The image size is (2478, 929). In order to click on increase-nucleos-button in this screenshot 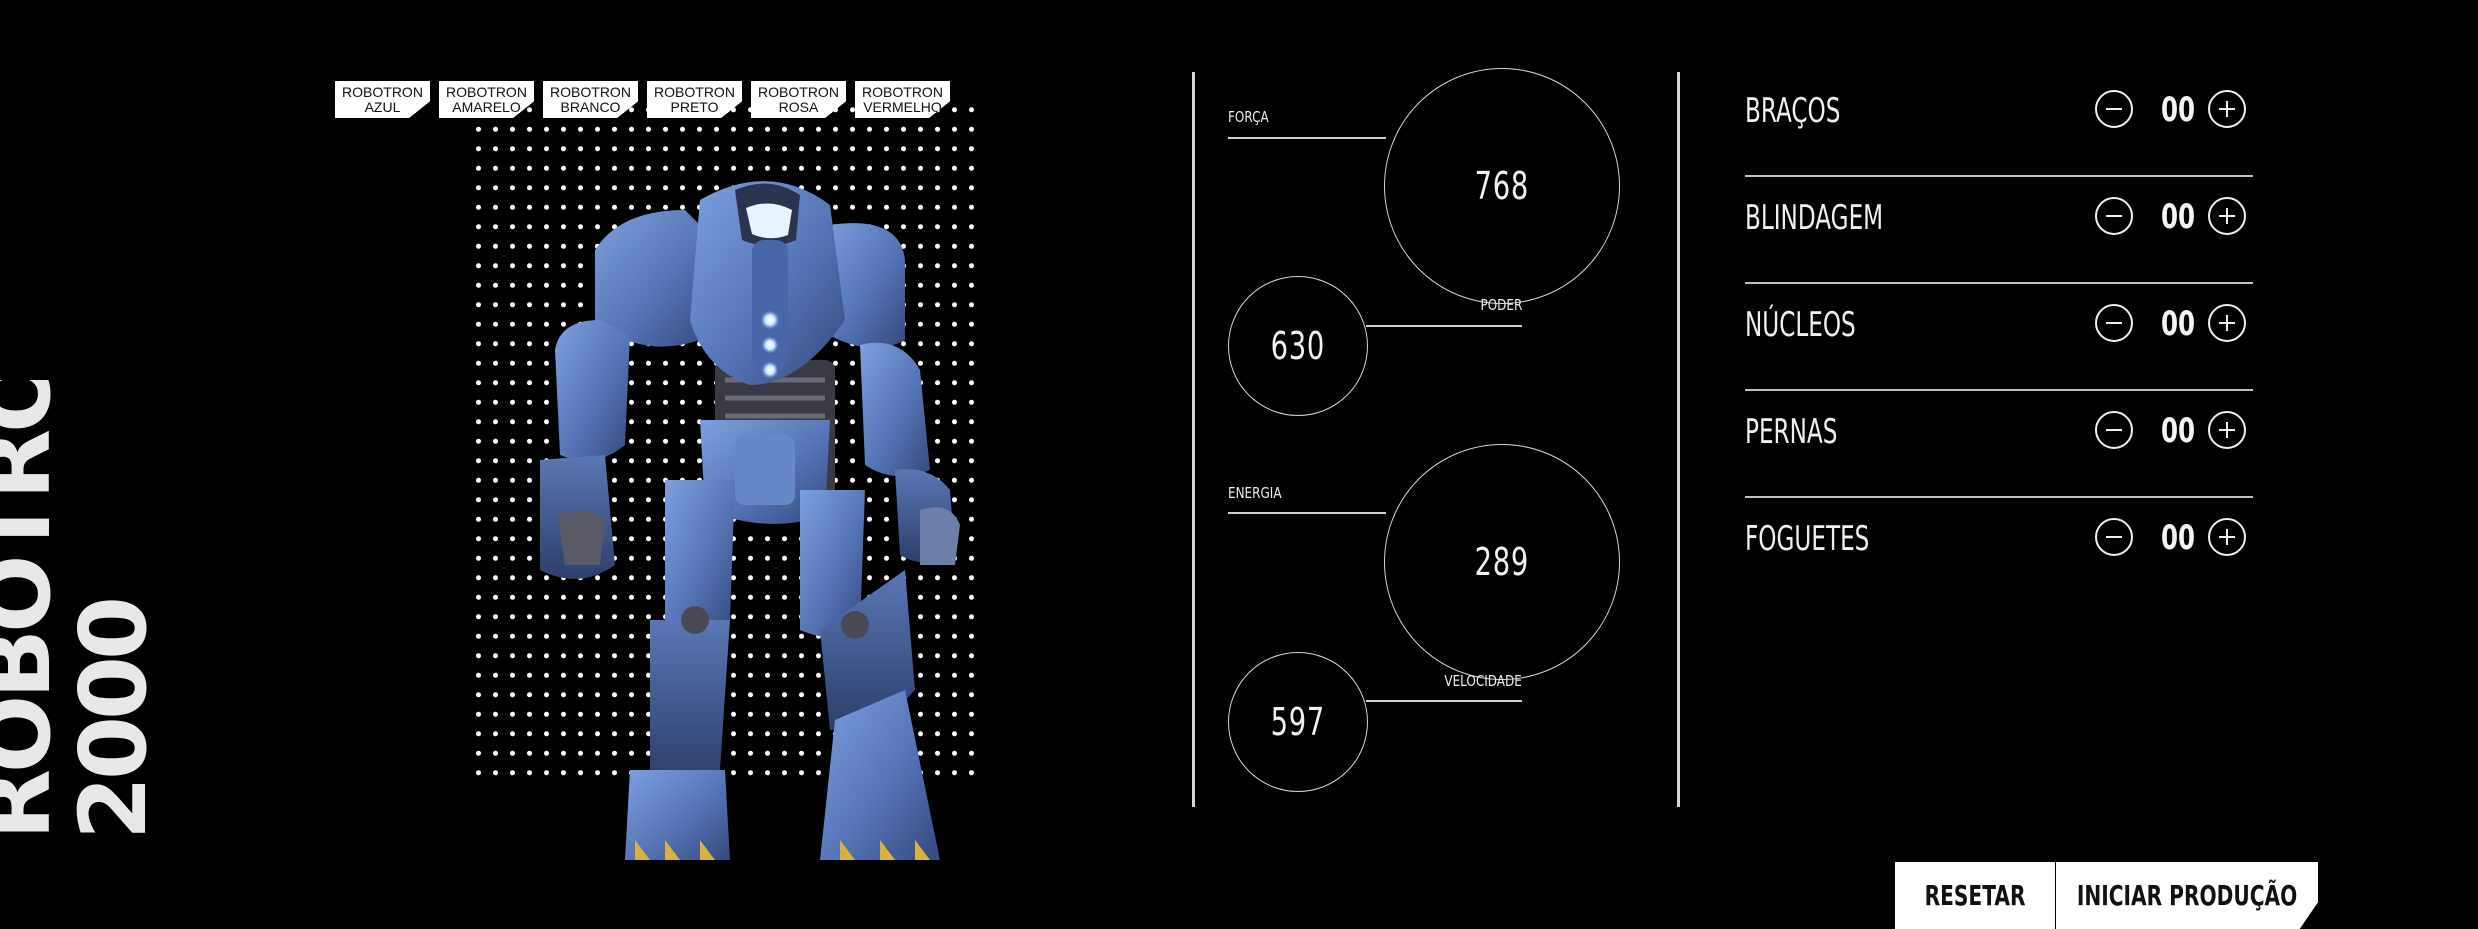, I will do `click(2227, 323)`.